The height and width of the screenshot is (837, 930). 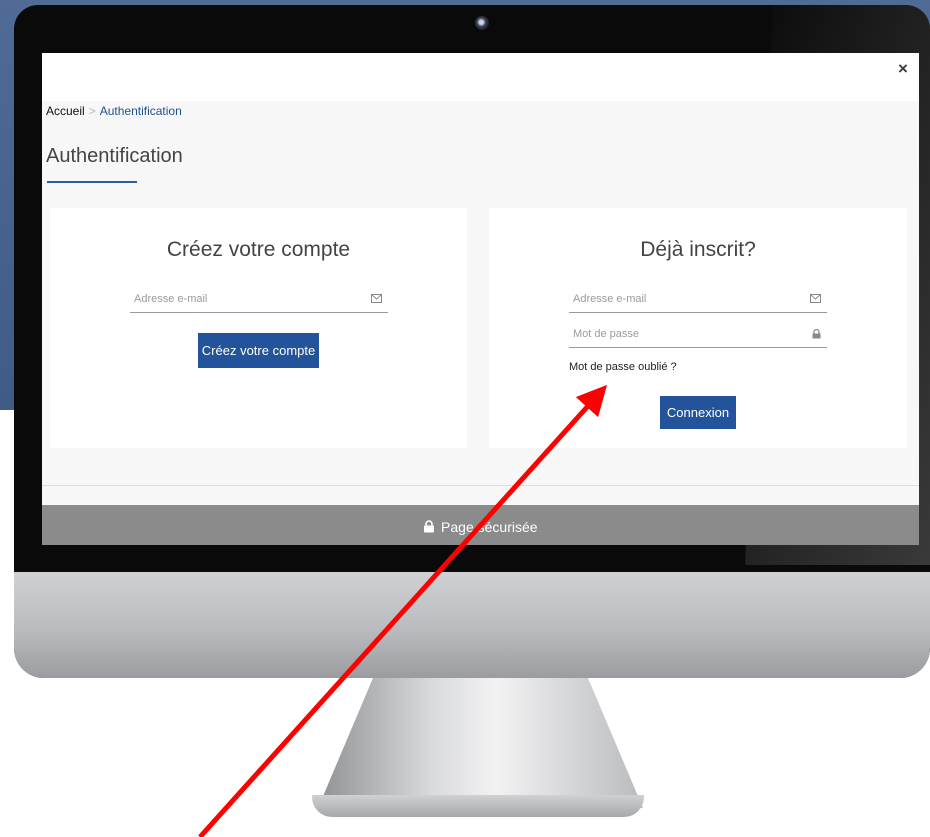 I want to click on modal-header: ×, so click(x=480, y=77).